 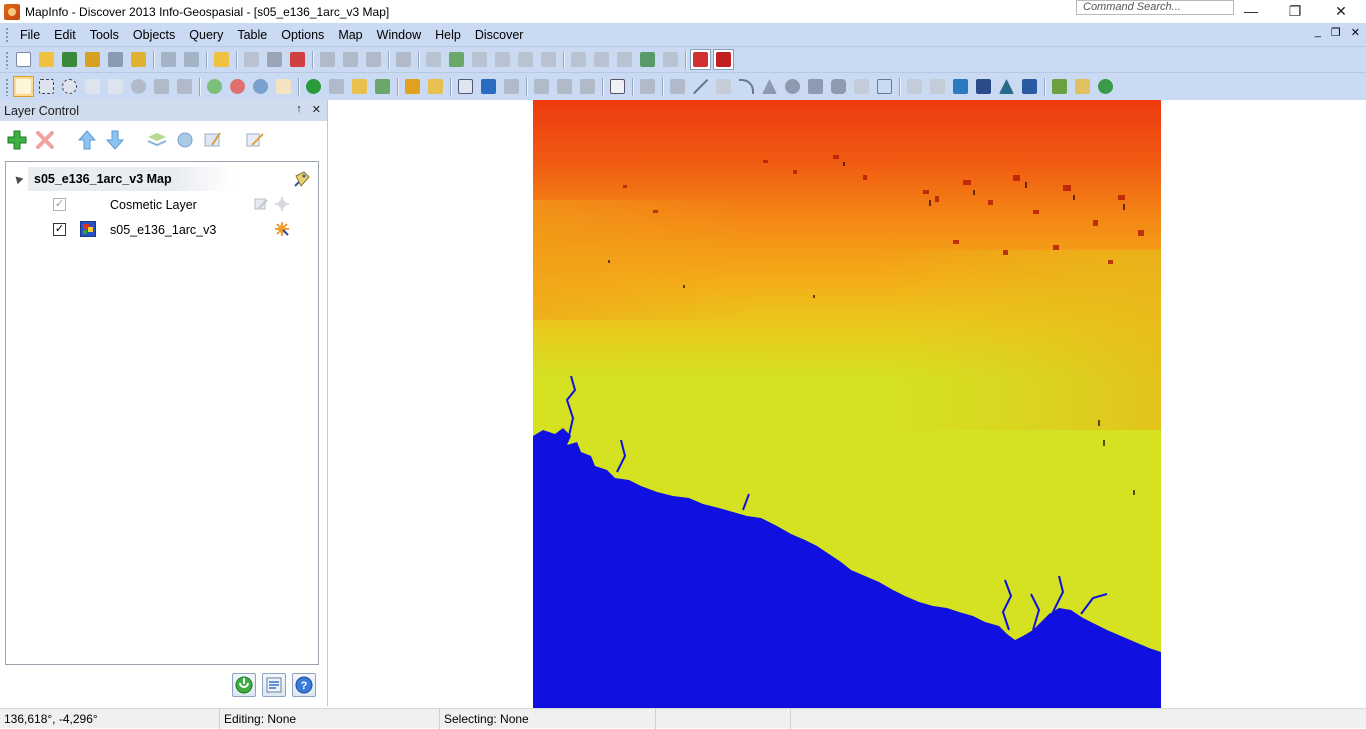 I want to click on marquee-select-icon, so click(x=46, y=86).